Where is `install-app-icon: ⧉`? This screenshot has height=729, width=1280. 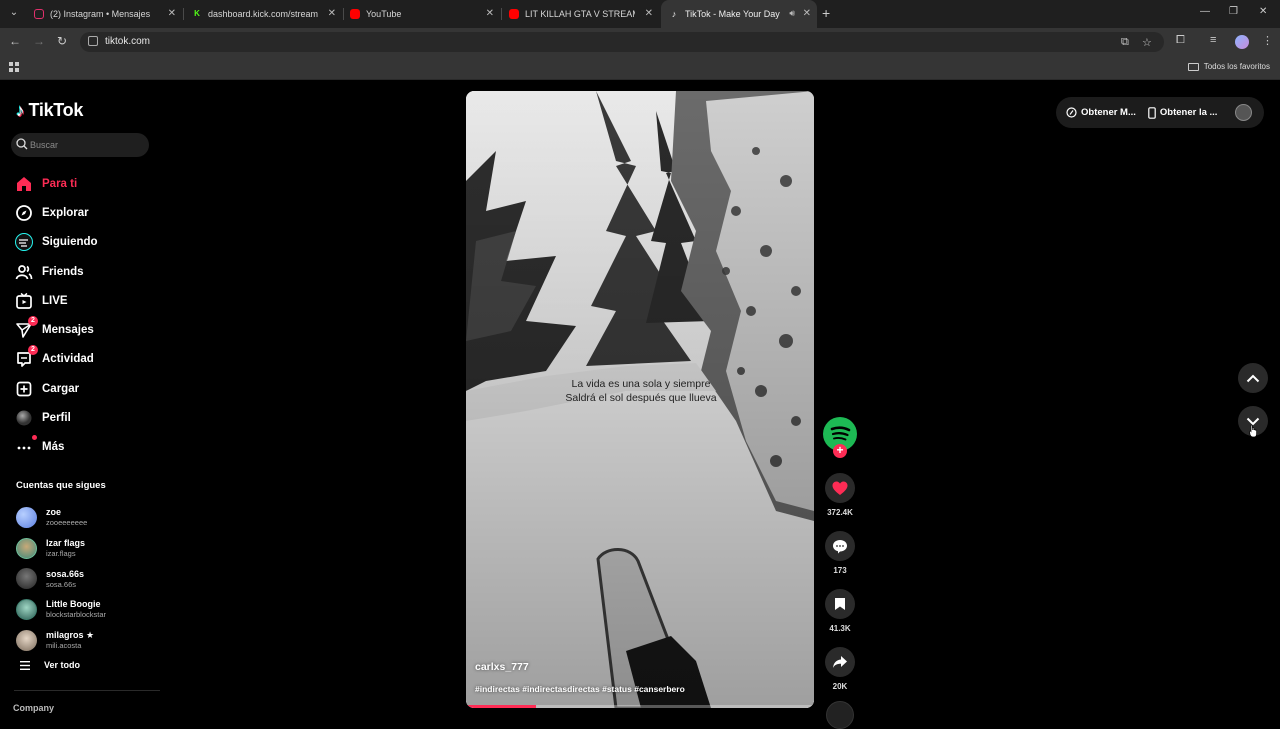
install-app-icon: ⧉ is located at coordinates (1125, 42).